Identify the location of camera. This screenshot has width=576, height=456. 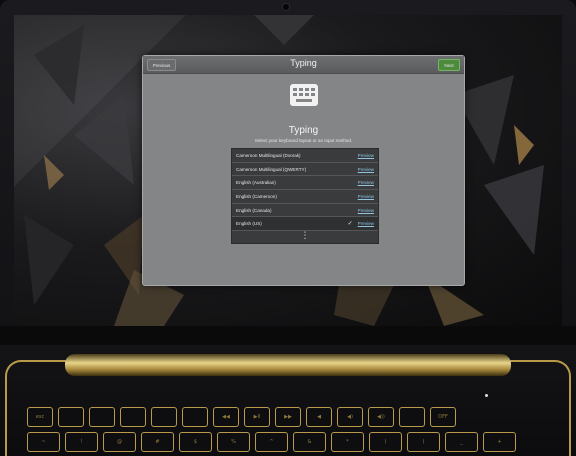
(286, 7).